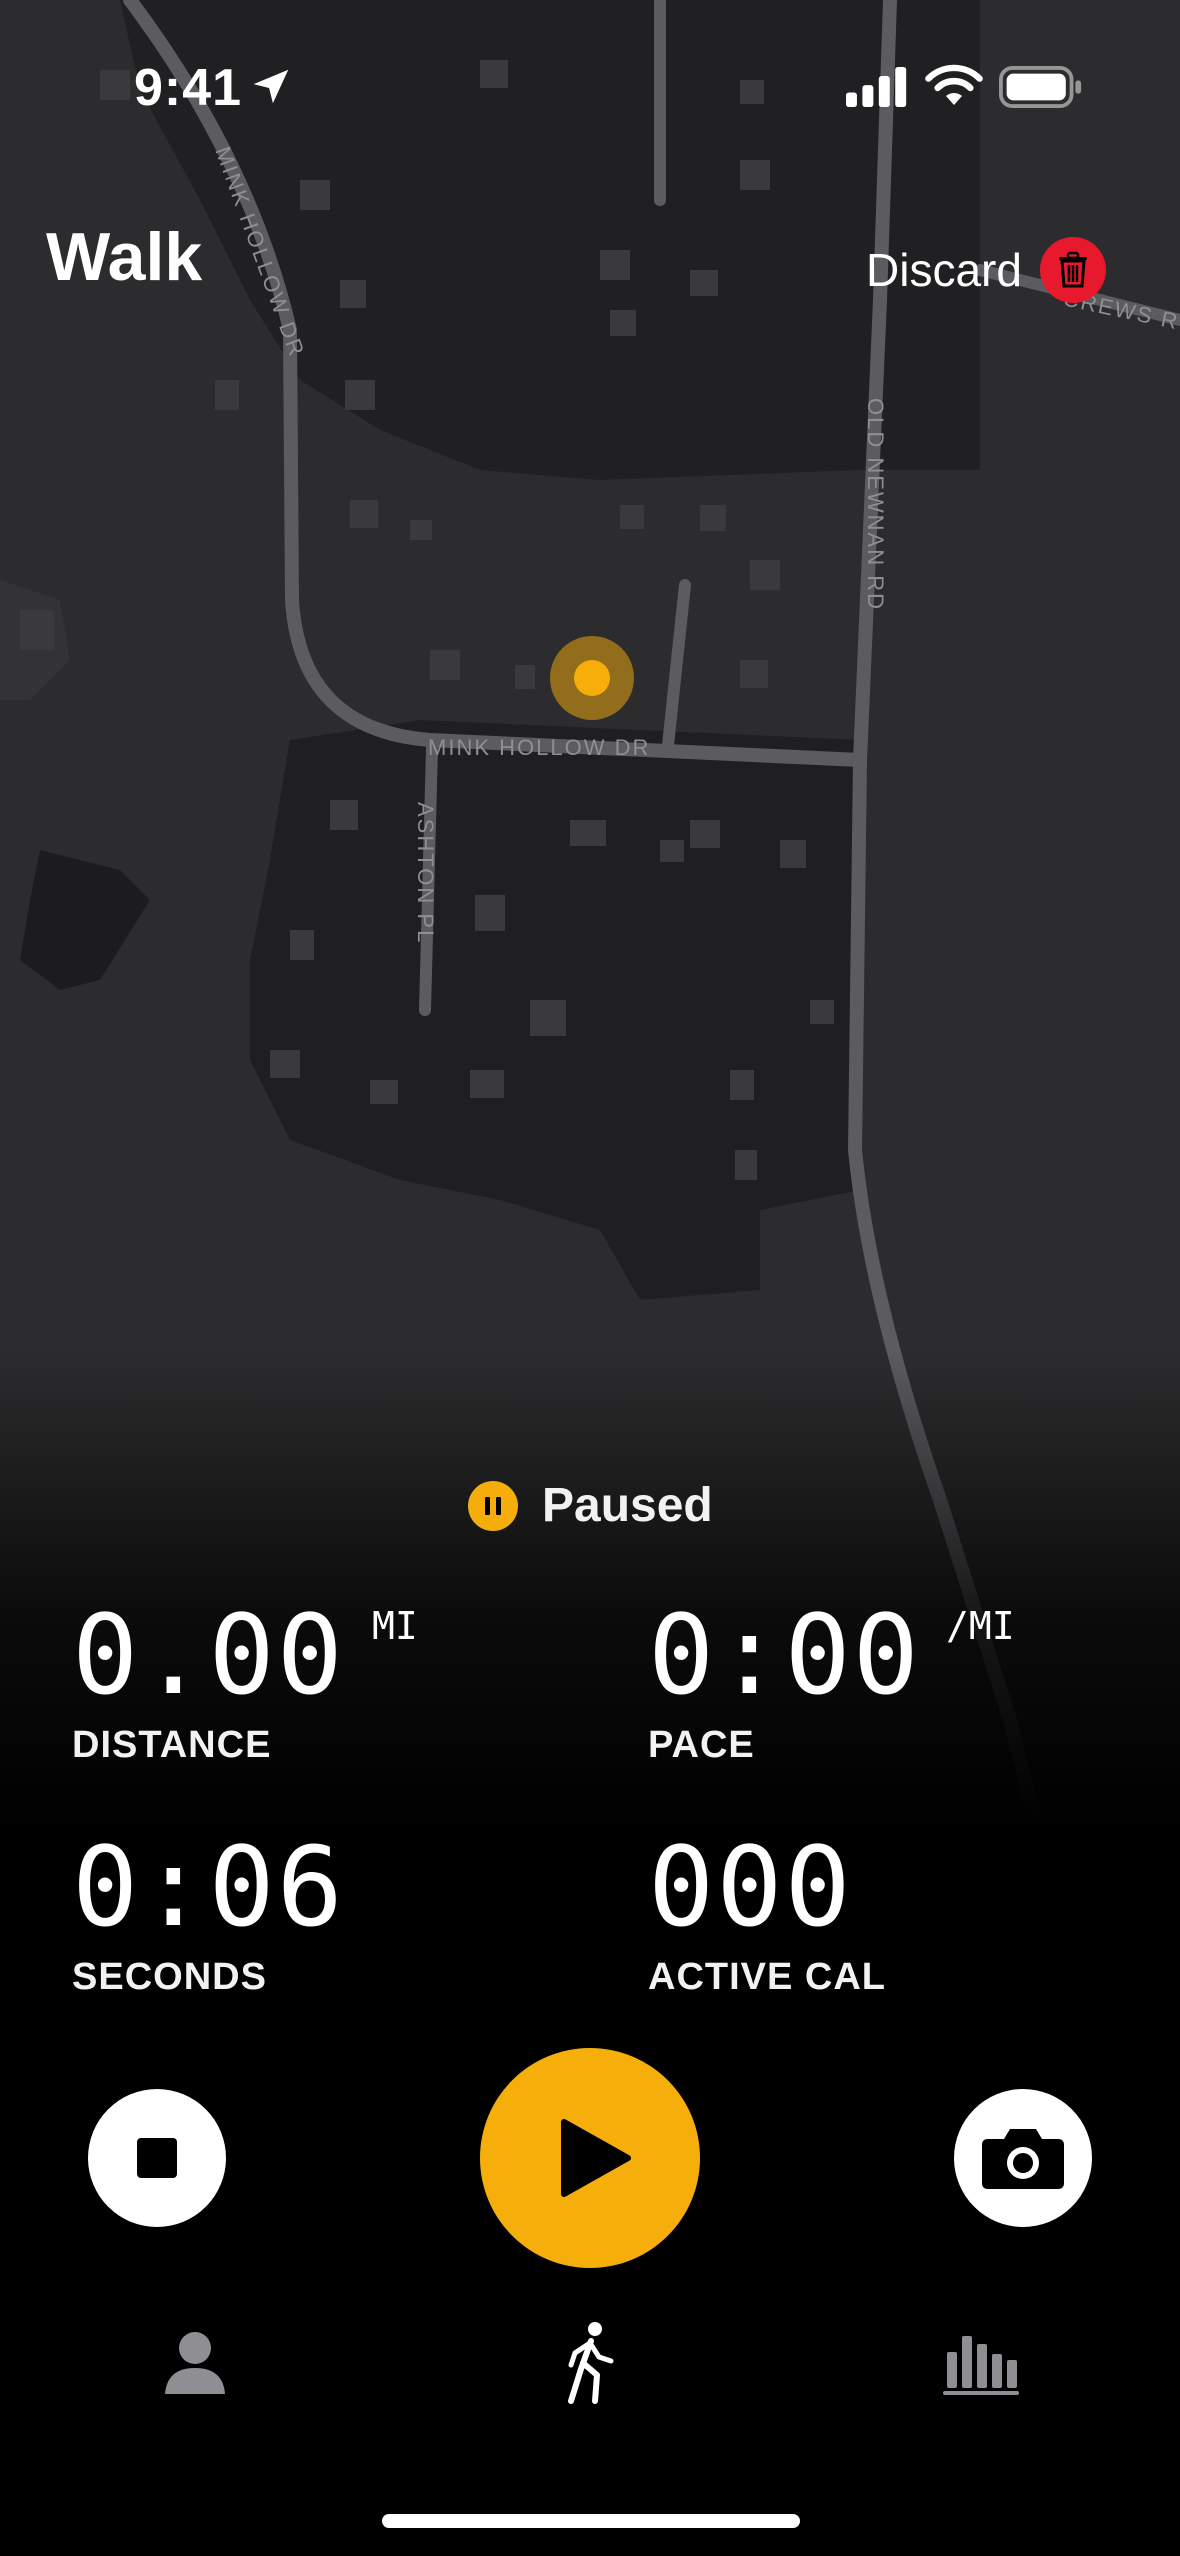 The width and height of the screenshot is (1180, 2556). What do you see at coordinates (1072, 270) in the screenshot?
I see `trash-icon` at bounding box center [1072, 270].